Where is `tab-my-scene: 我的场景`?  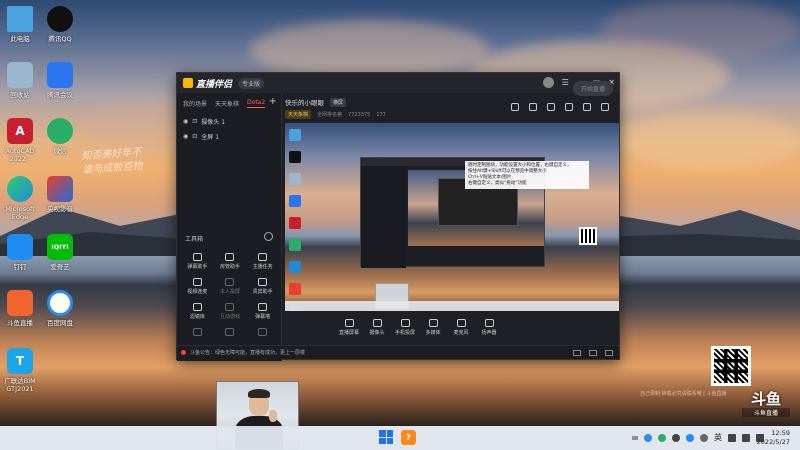 tab-my-scene: 我的场景 is located at coordinates (195, 103).